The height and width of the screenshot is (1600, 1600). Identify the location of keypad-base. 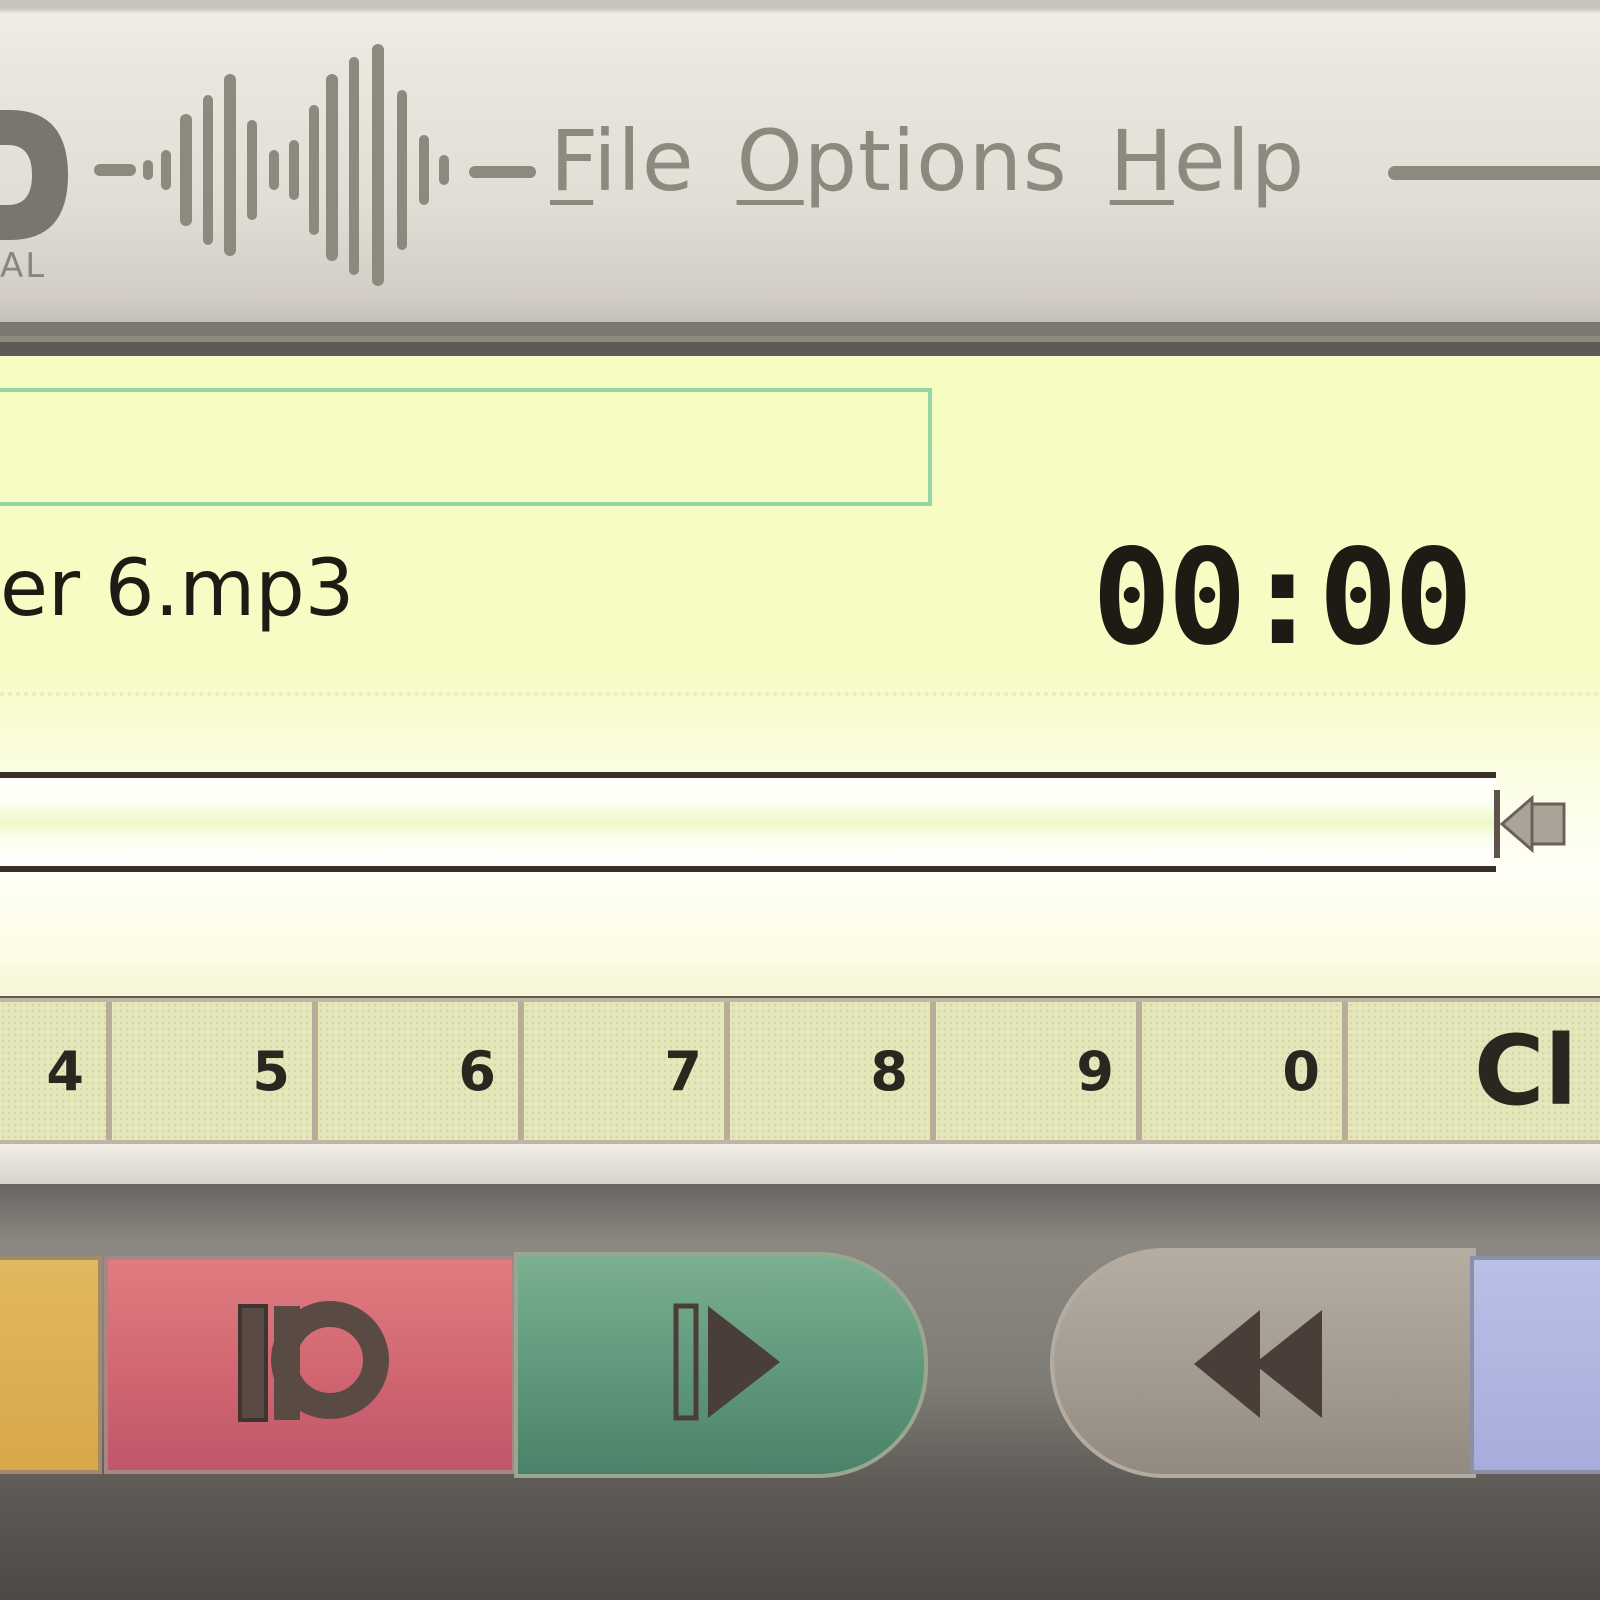
(800, 1164).